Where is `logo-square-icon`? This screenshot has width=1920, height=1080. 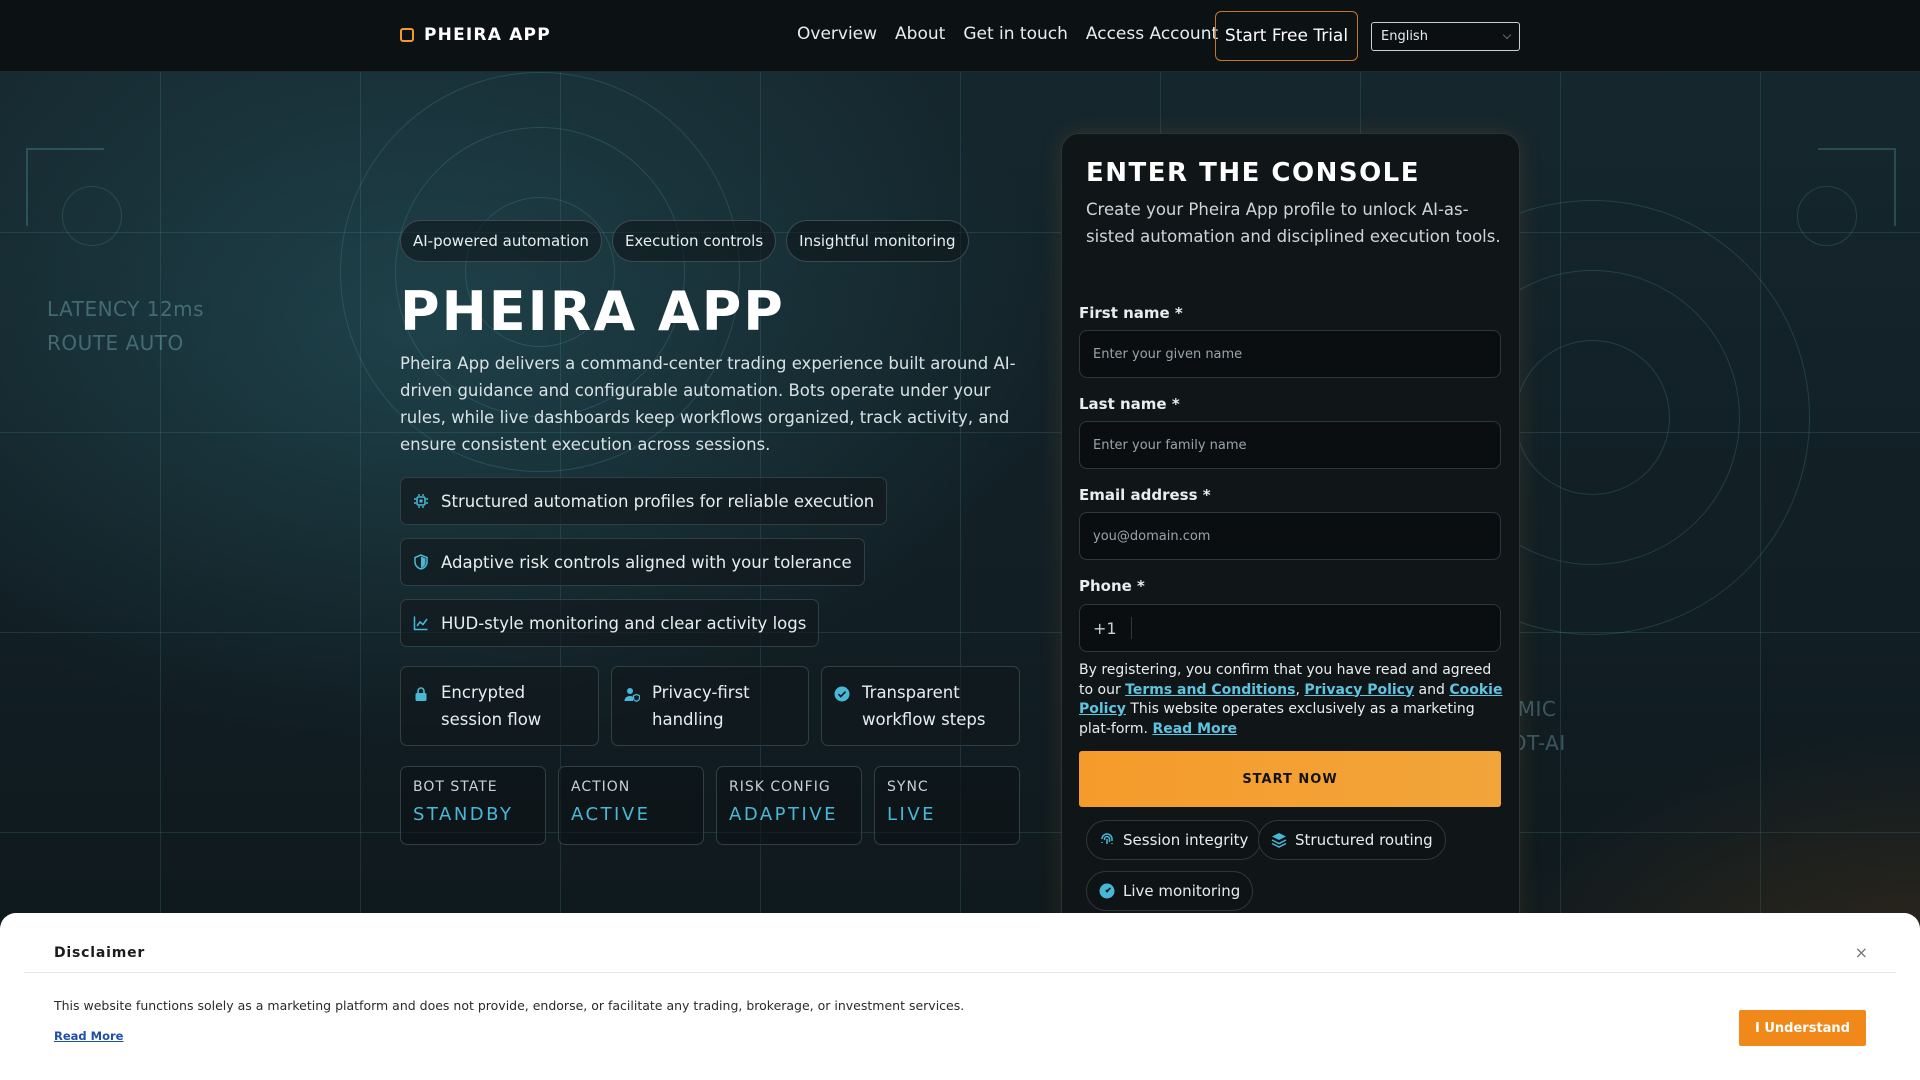 logo-square-icon is located at coordinates (407, 35).